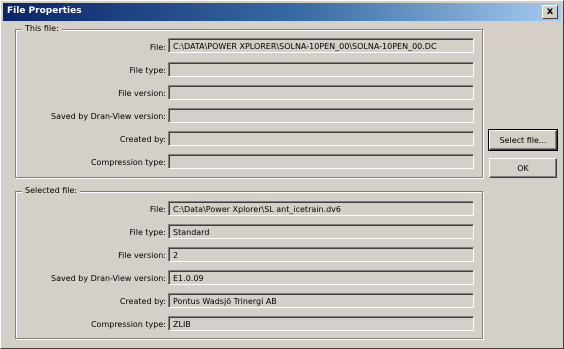 This screenshot has height=349, width=564. I want to click on this-file-type-field, so click(321, 69).